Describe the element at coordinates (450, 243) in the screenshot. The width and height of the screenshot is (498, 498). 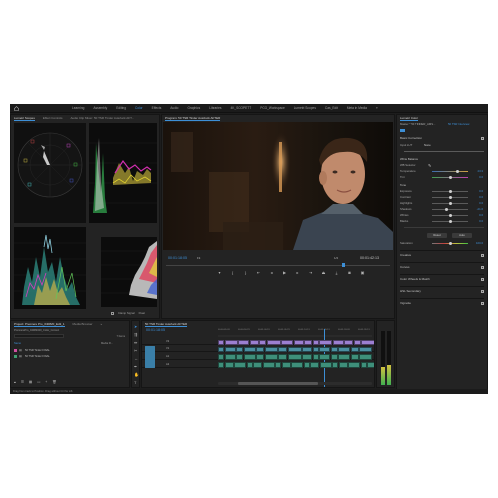
I see `saturation-knob` at that location.